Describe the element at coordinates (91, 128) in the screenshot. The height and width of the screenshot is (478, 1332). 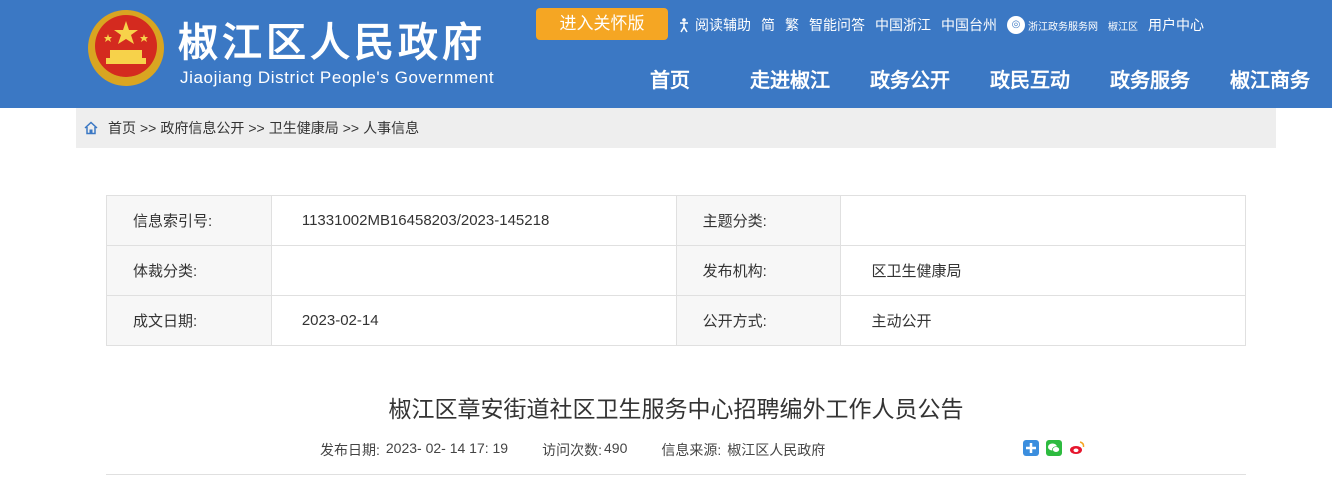
I see `home-icon` at that location.